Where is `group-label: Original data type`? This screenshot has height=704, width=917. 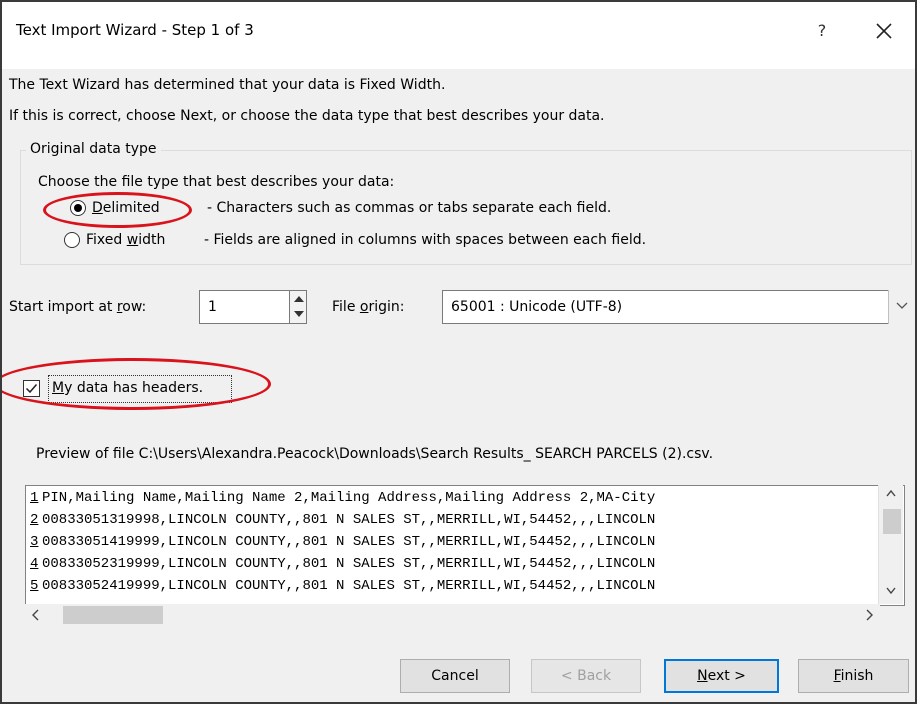
group-label: Original data type is located at coordinates (93, 149).